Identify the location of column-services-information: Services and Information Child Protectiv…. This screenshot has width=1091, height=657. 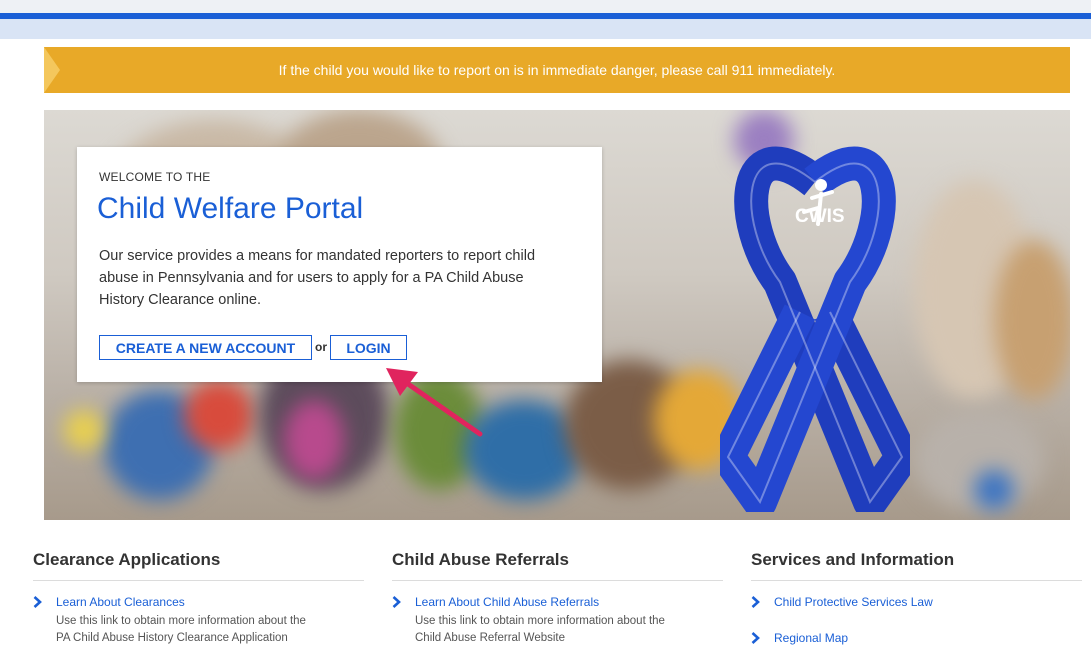
(916, 597).